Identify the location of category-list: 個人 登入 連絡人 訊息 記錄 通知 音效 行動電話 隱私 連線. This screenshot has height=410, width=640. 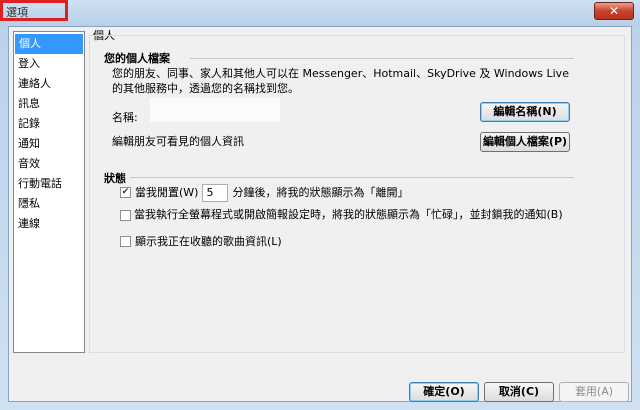
(49, 192).